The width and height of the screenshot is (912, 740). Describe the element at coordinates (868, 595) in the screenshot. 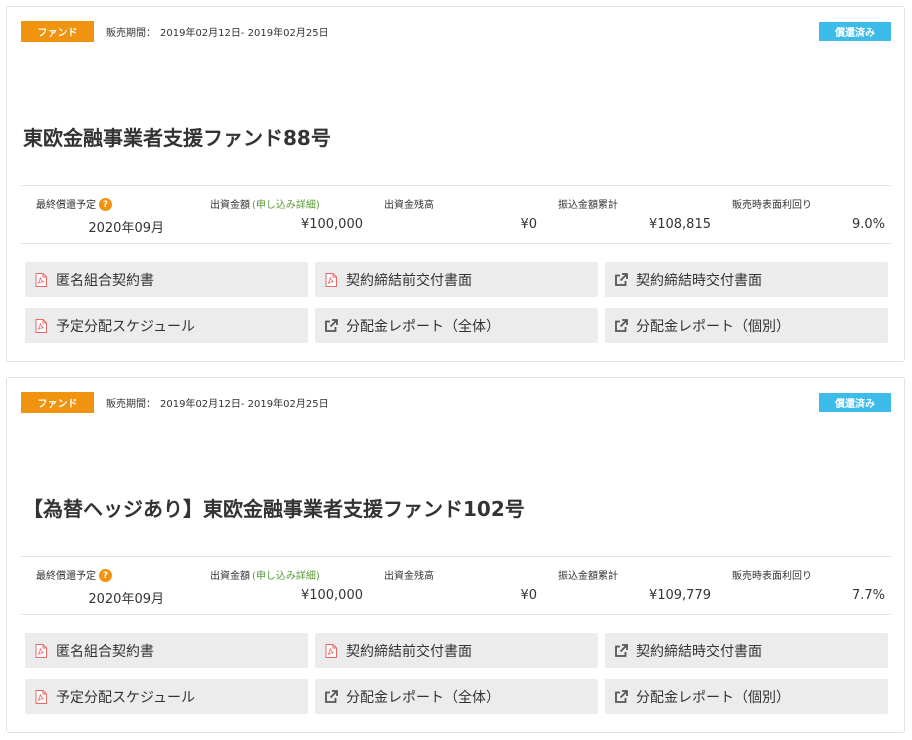

I see `stat-value: 7.7%` at that location.